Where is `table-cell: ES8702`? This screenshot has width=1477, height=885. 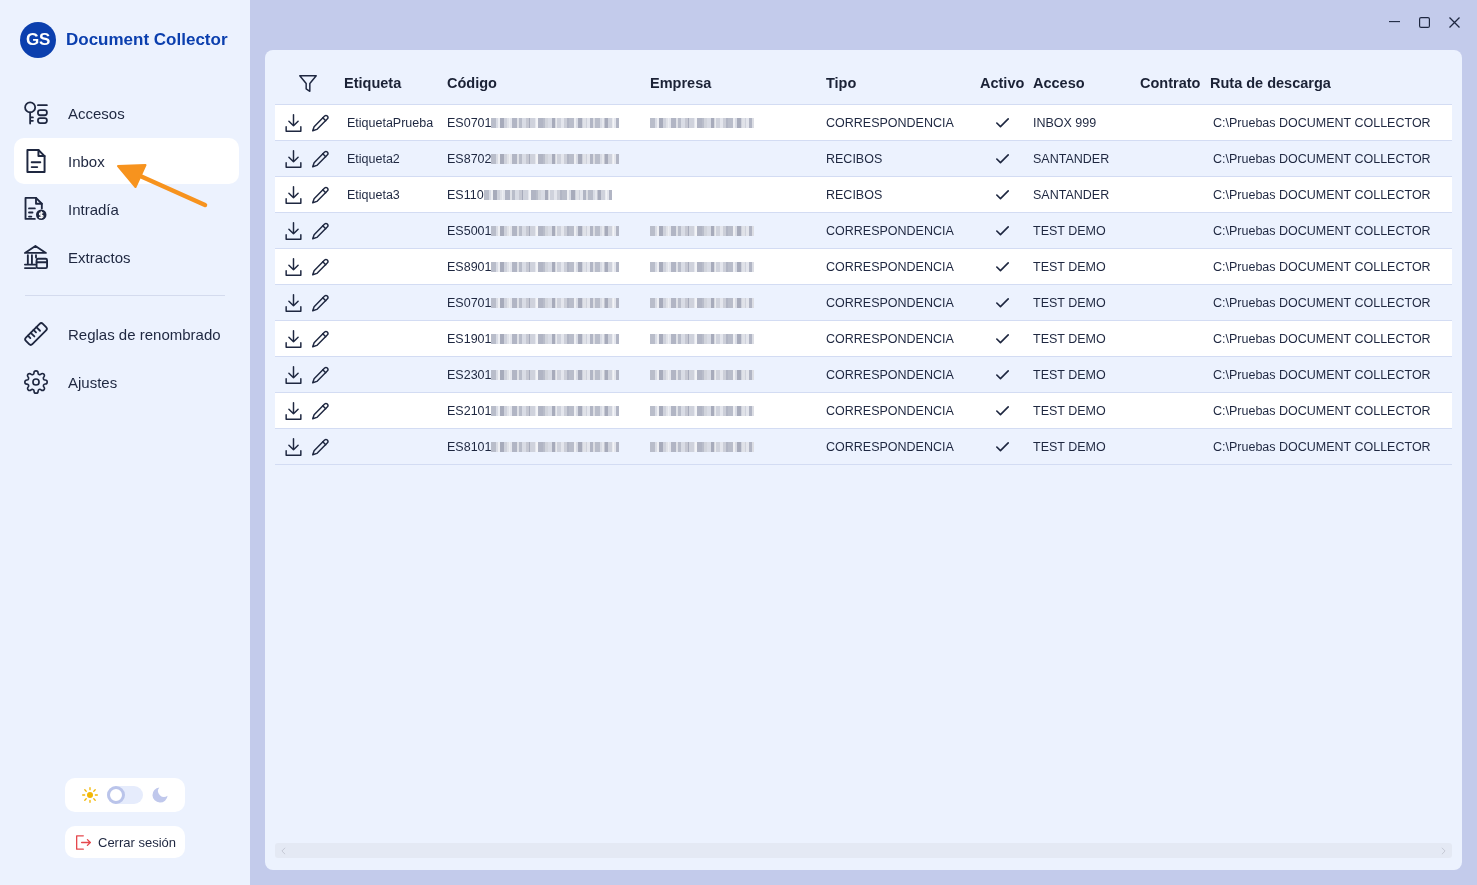
table-cell: ES8702 is located at coordinates (469, 158).